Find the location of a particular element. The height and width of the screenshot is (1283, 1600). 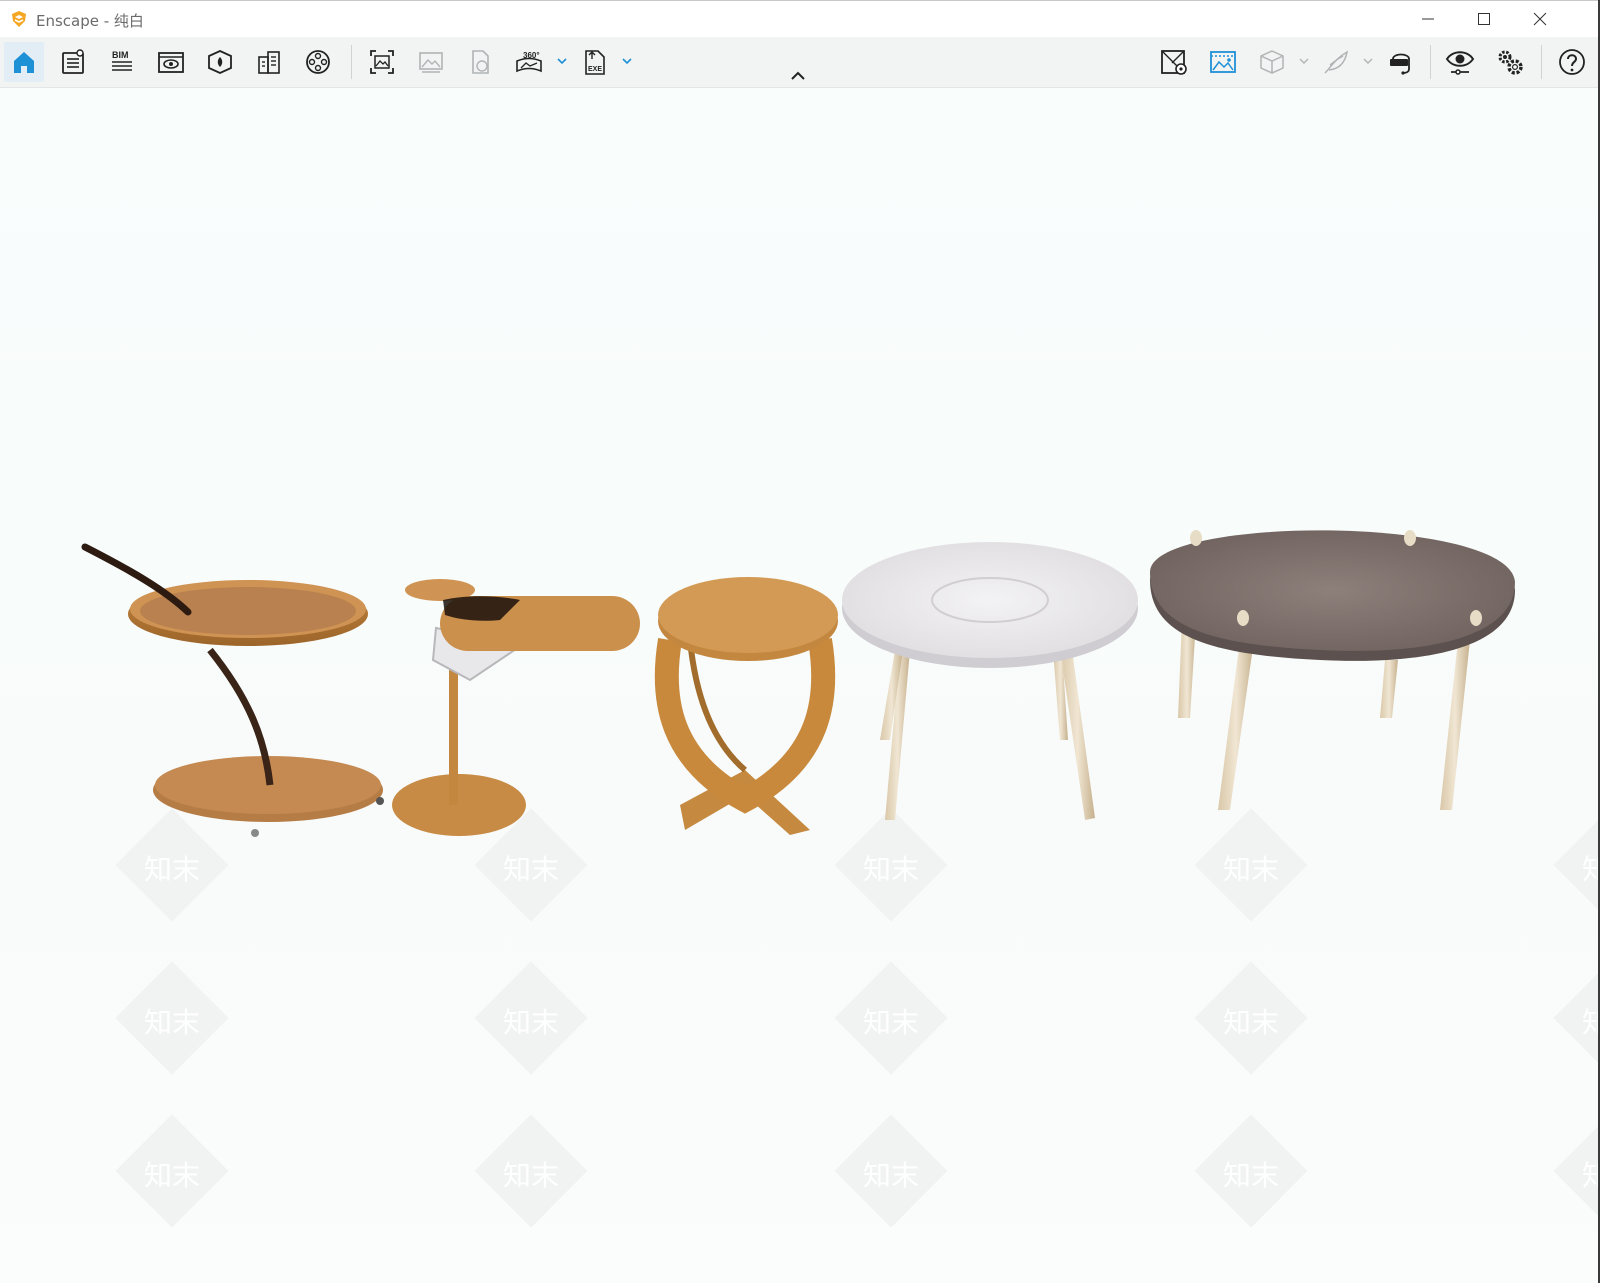

building-button is located at coordinates (269, 62).